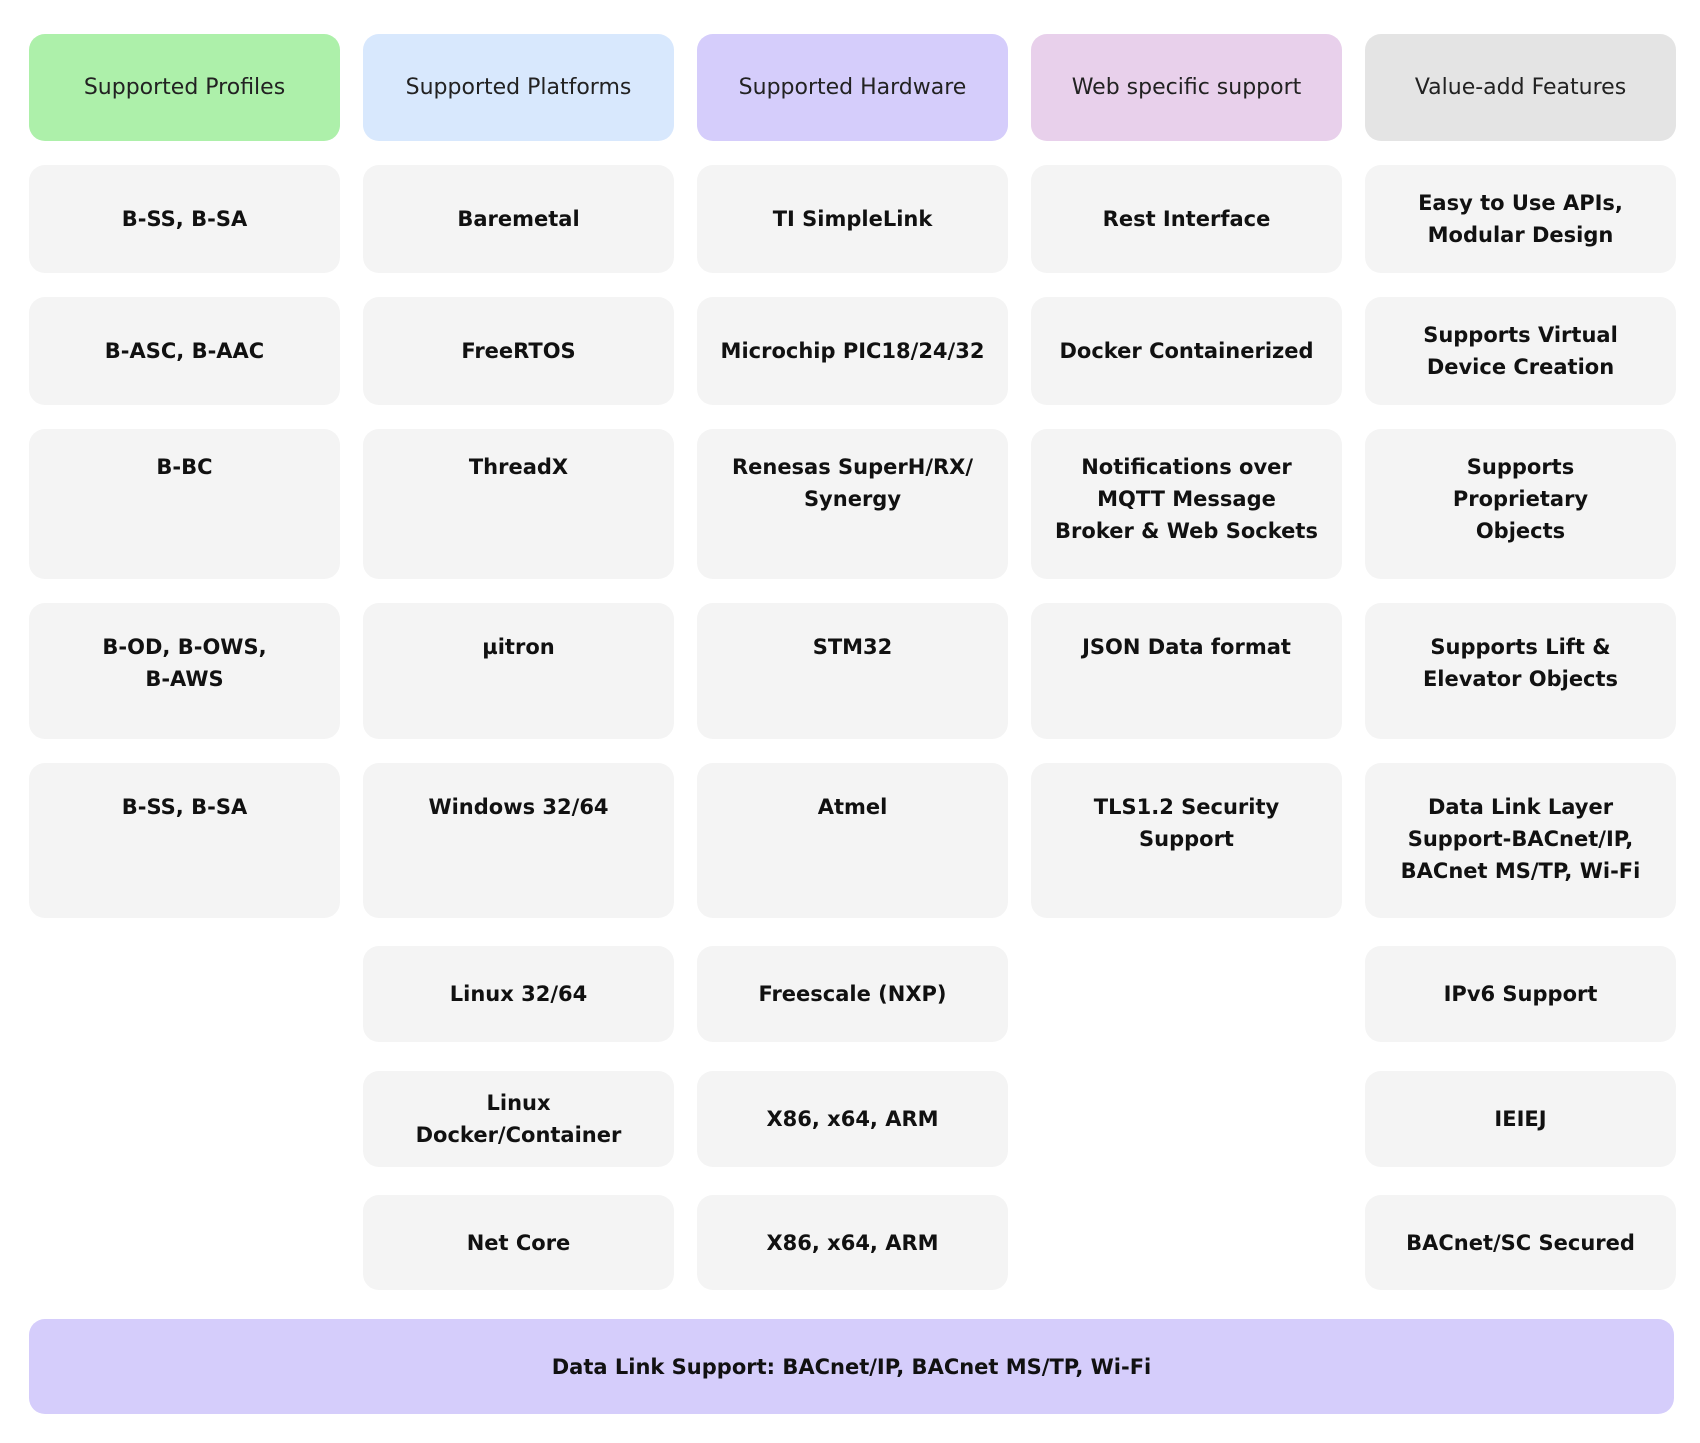  I want to click on column-header-supported-hardware: Supported Hardware, so click(852, 87).